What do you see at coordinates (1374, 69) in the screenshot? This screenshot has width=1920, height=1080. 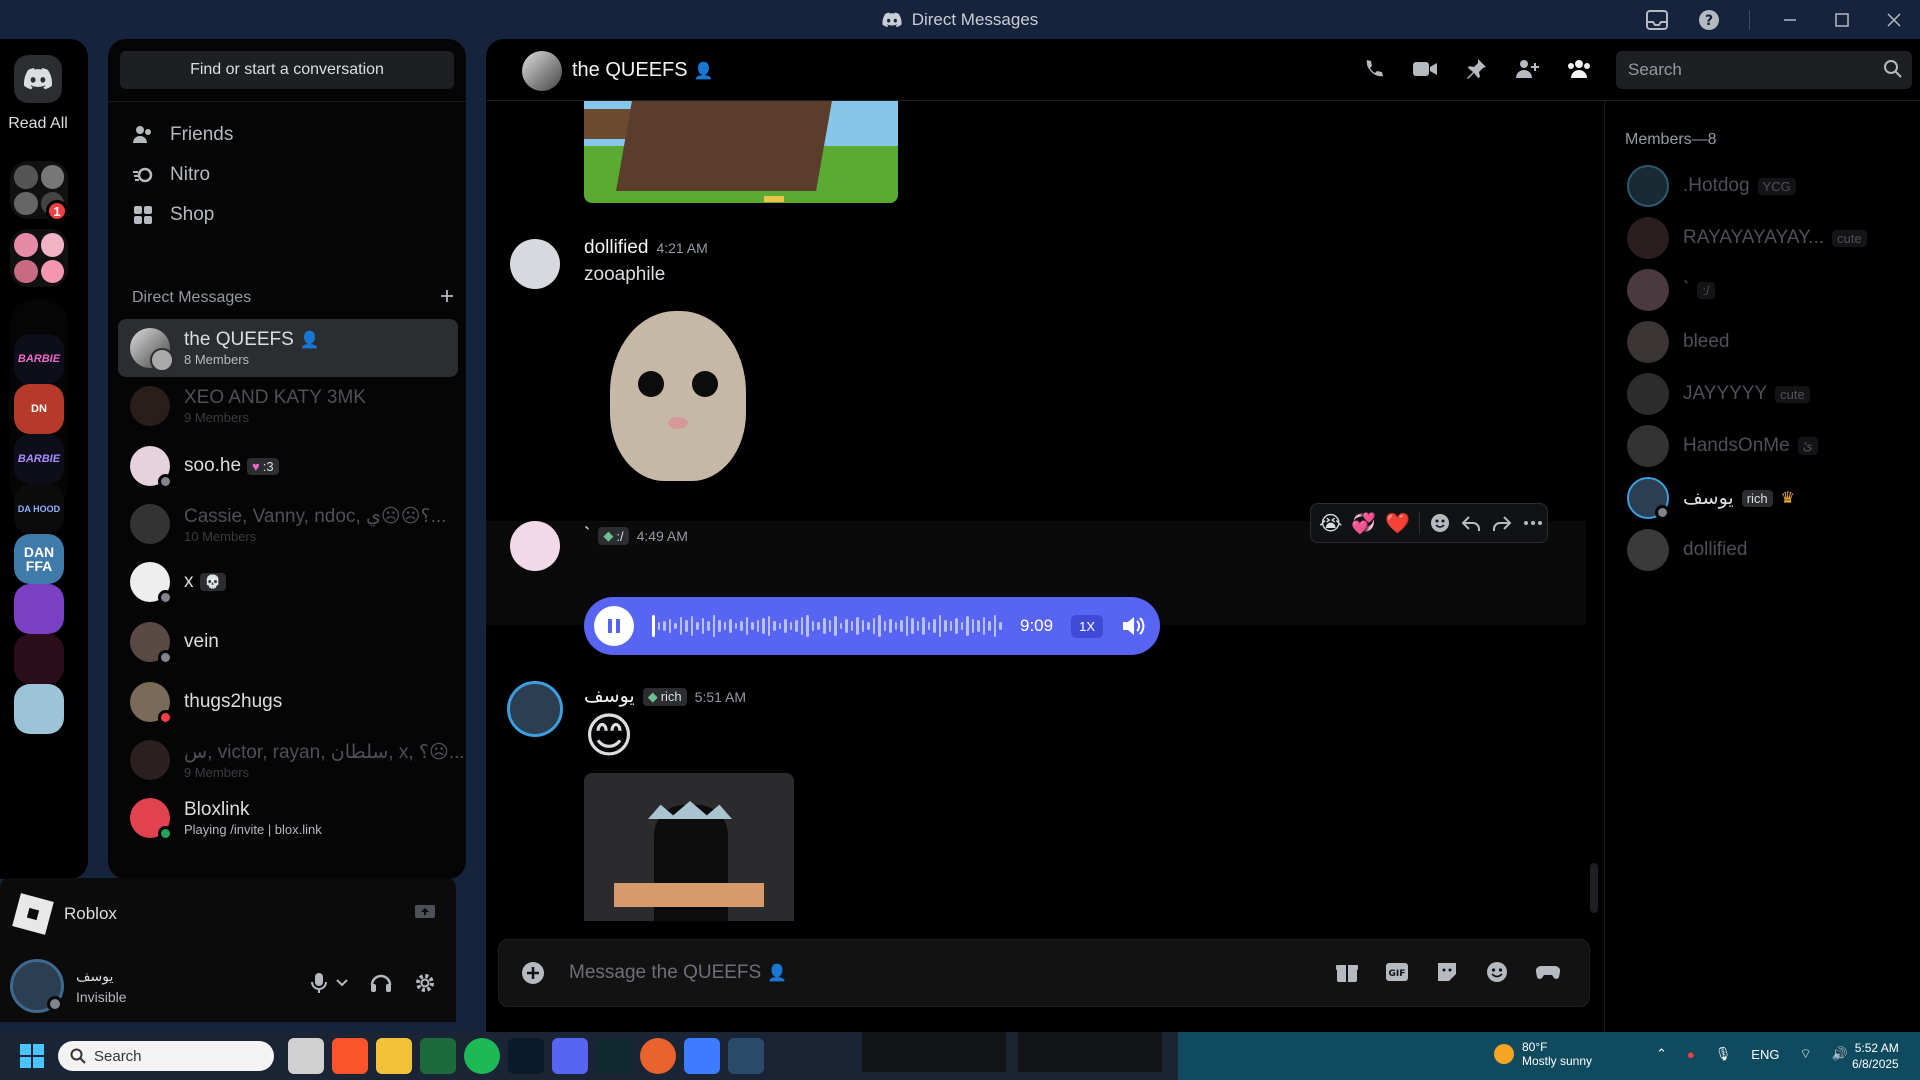 I see `voice-call-icon` at bounding box center [1374, 69].